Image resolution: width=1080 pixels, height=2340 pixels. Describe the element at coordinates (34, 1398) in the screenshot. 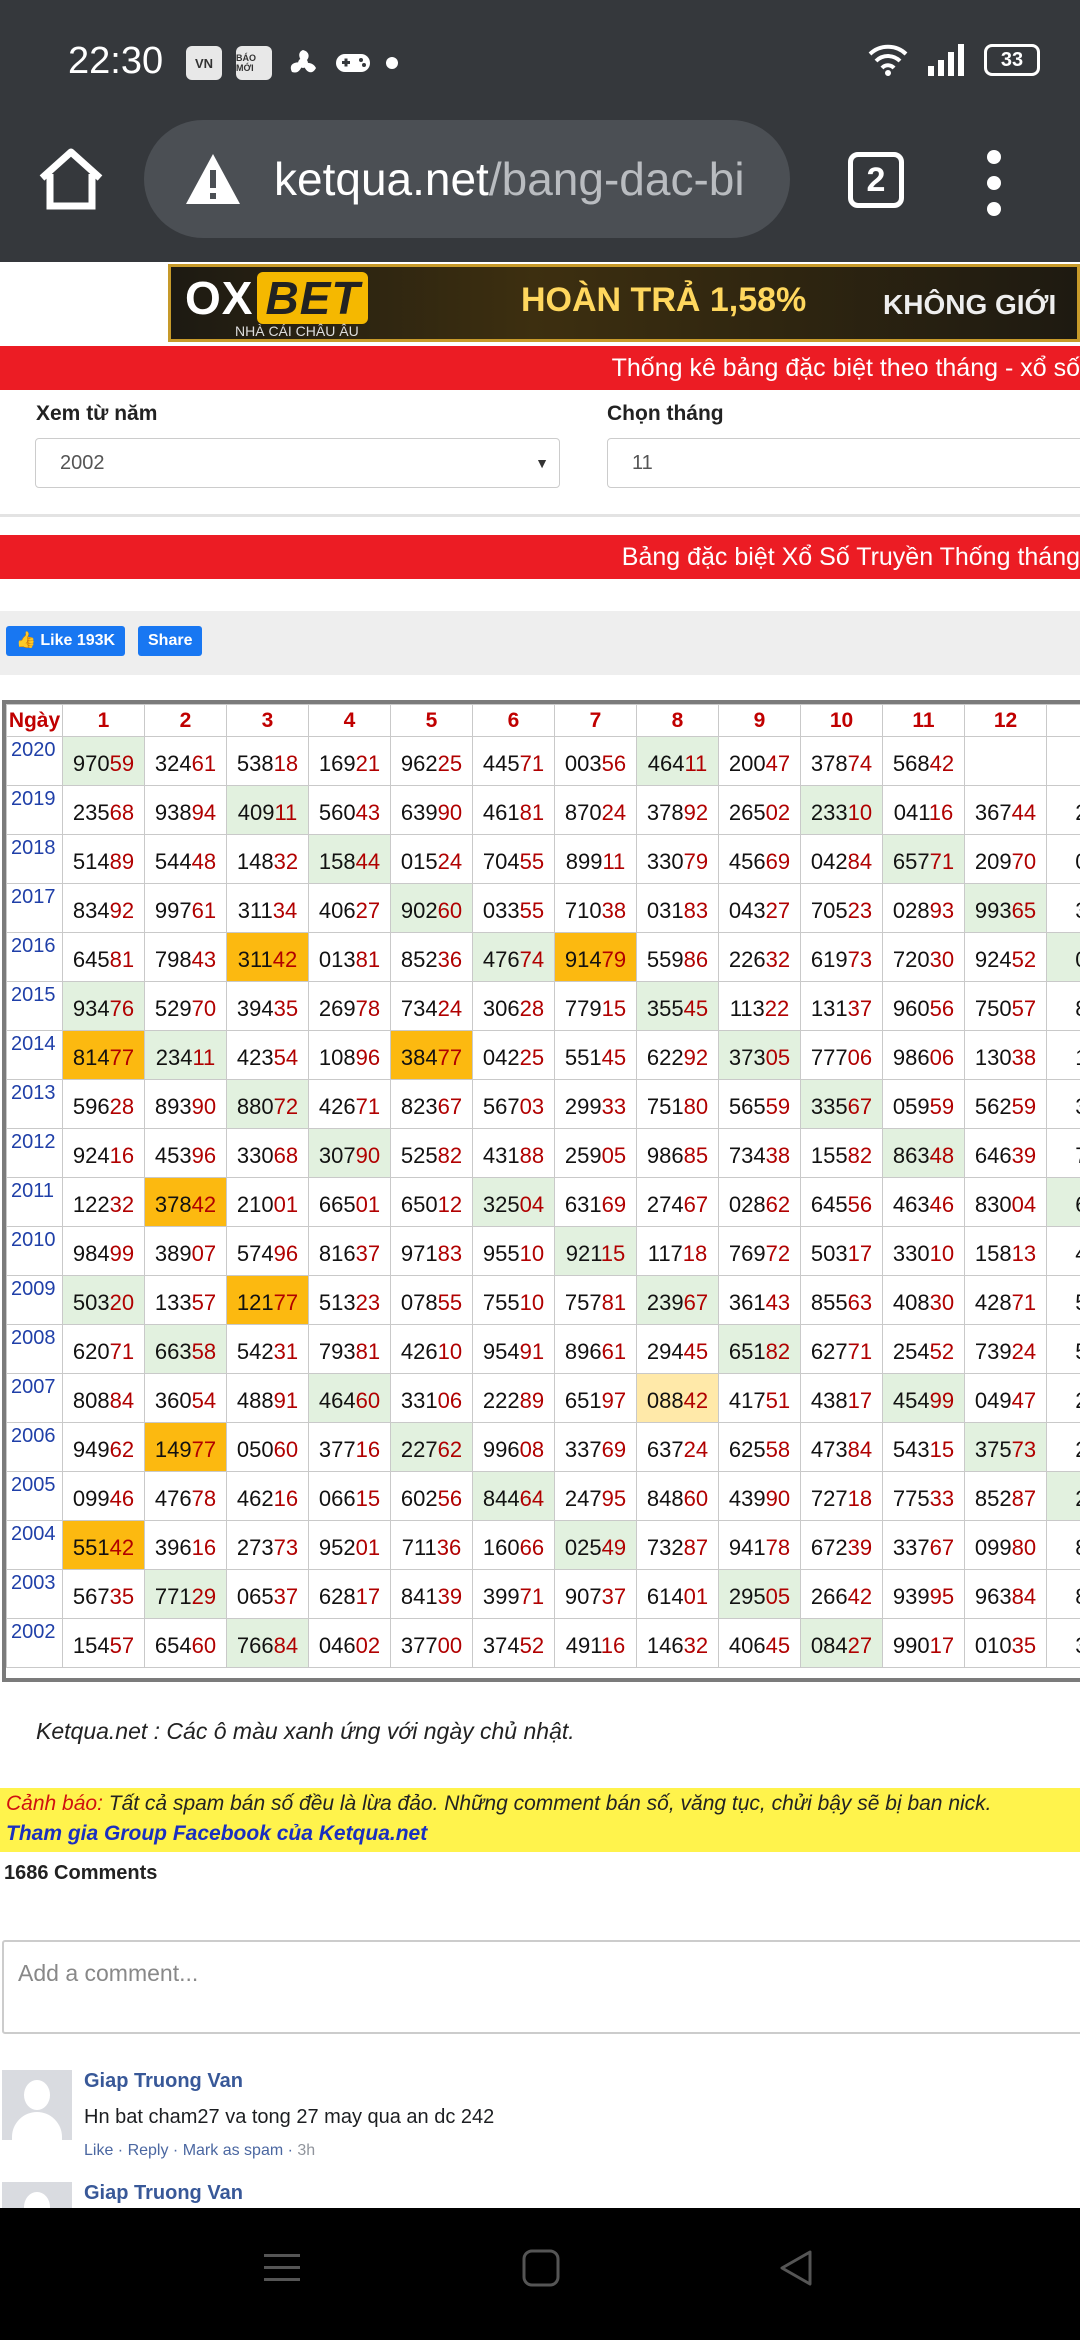

I see `year-cell: 2007` at that location.